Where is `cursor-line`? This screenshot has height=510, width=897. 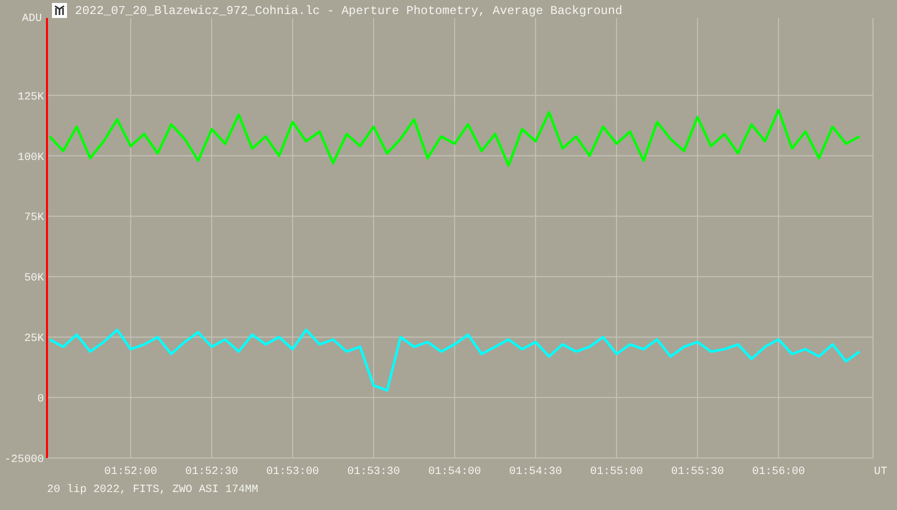
cursor-line is located at coordinates (47, 238).